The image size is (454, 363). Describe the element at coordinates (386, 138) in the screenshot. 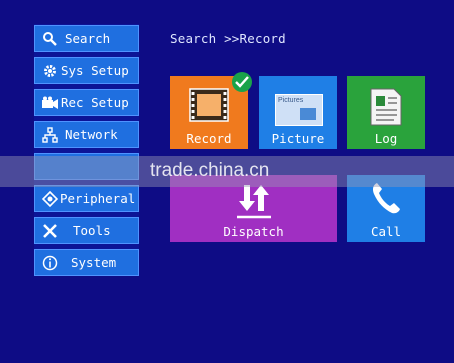

I see `tile-label: Log` at that location.